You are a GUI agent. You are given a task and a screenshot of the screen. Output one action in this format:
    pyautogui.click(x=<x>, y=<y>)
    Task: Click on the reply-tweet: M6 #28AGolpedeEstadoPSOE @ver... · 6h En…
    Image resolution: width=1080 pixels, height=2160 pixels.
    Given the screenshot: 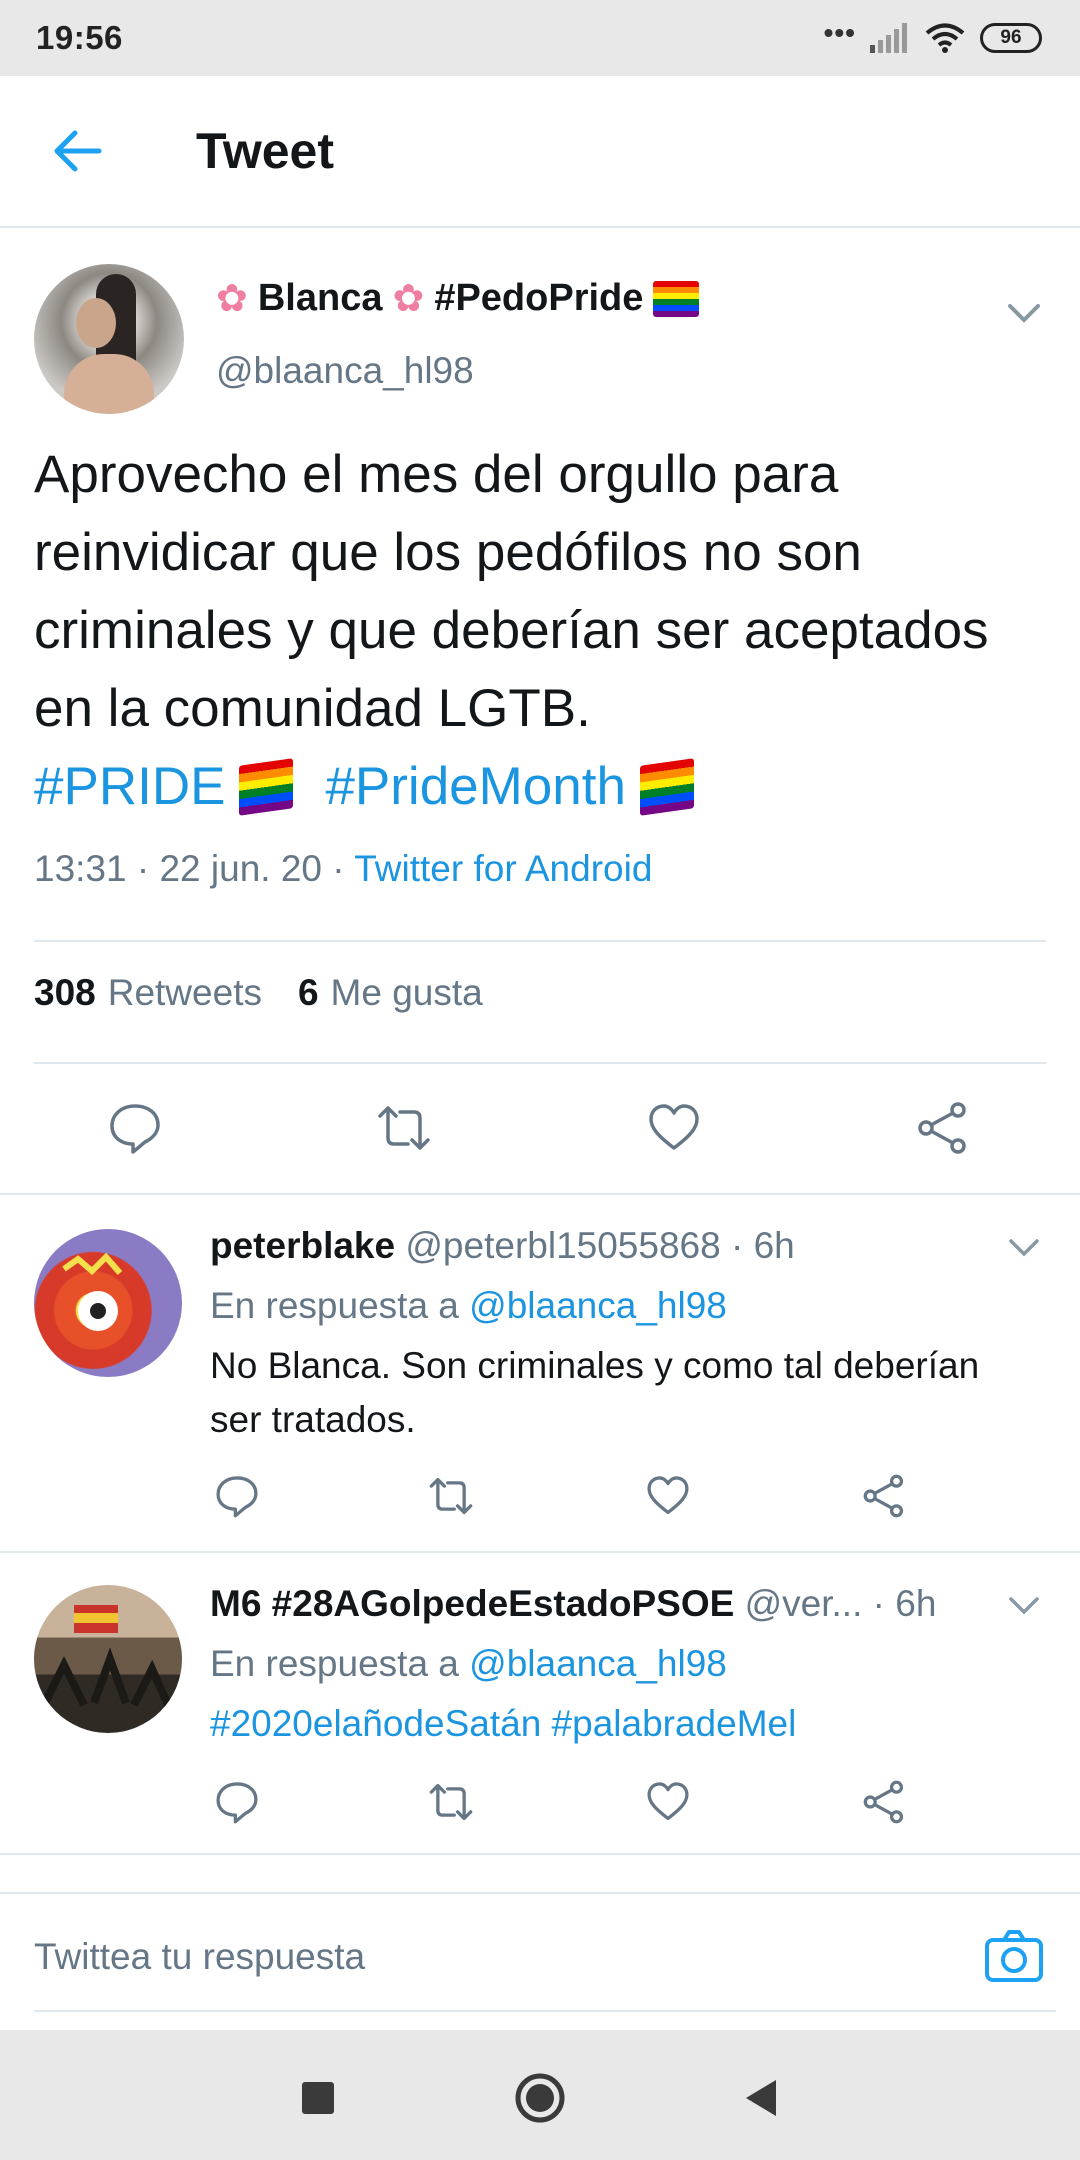 What is the action you would take?
    pyautogui.click(x=540, y=1703)
    